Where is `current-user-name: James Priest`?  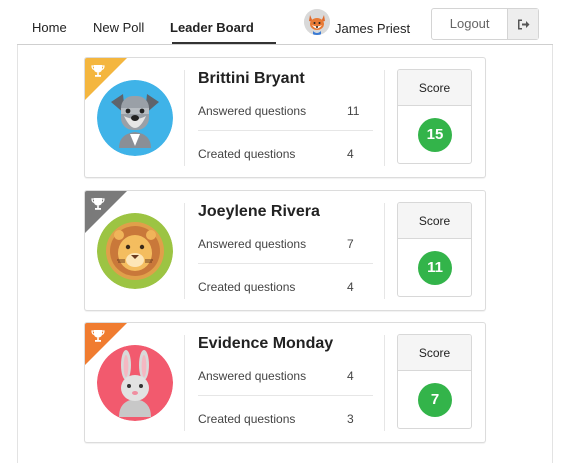
current-user-name: James Priest is located at coordinates (373, 28).